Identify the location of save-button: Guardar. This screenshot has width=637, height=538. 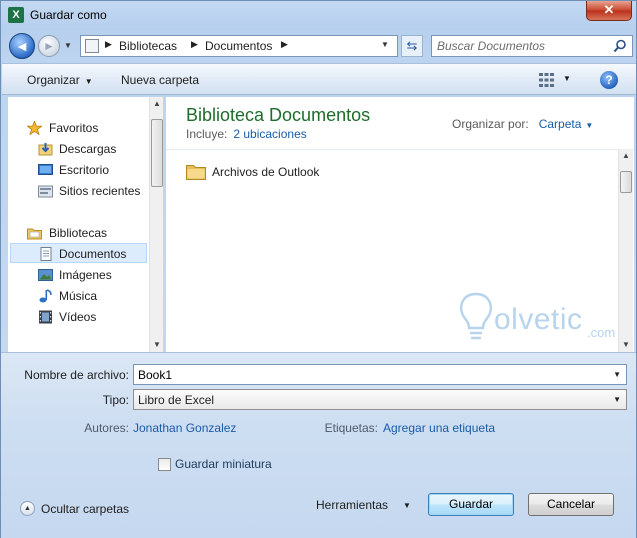
(471, 504).